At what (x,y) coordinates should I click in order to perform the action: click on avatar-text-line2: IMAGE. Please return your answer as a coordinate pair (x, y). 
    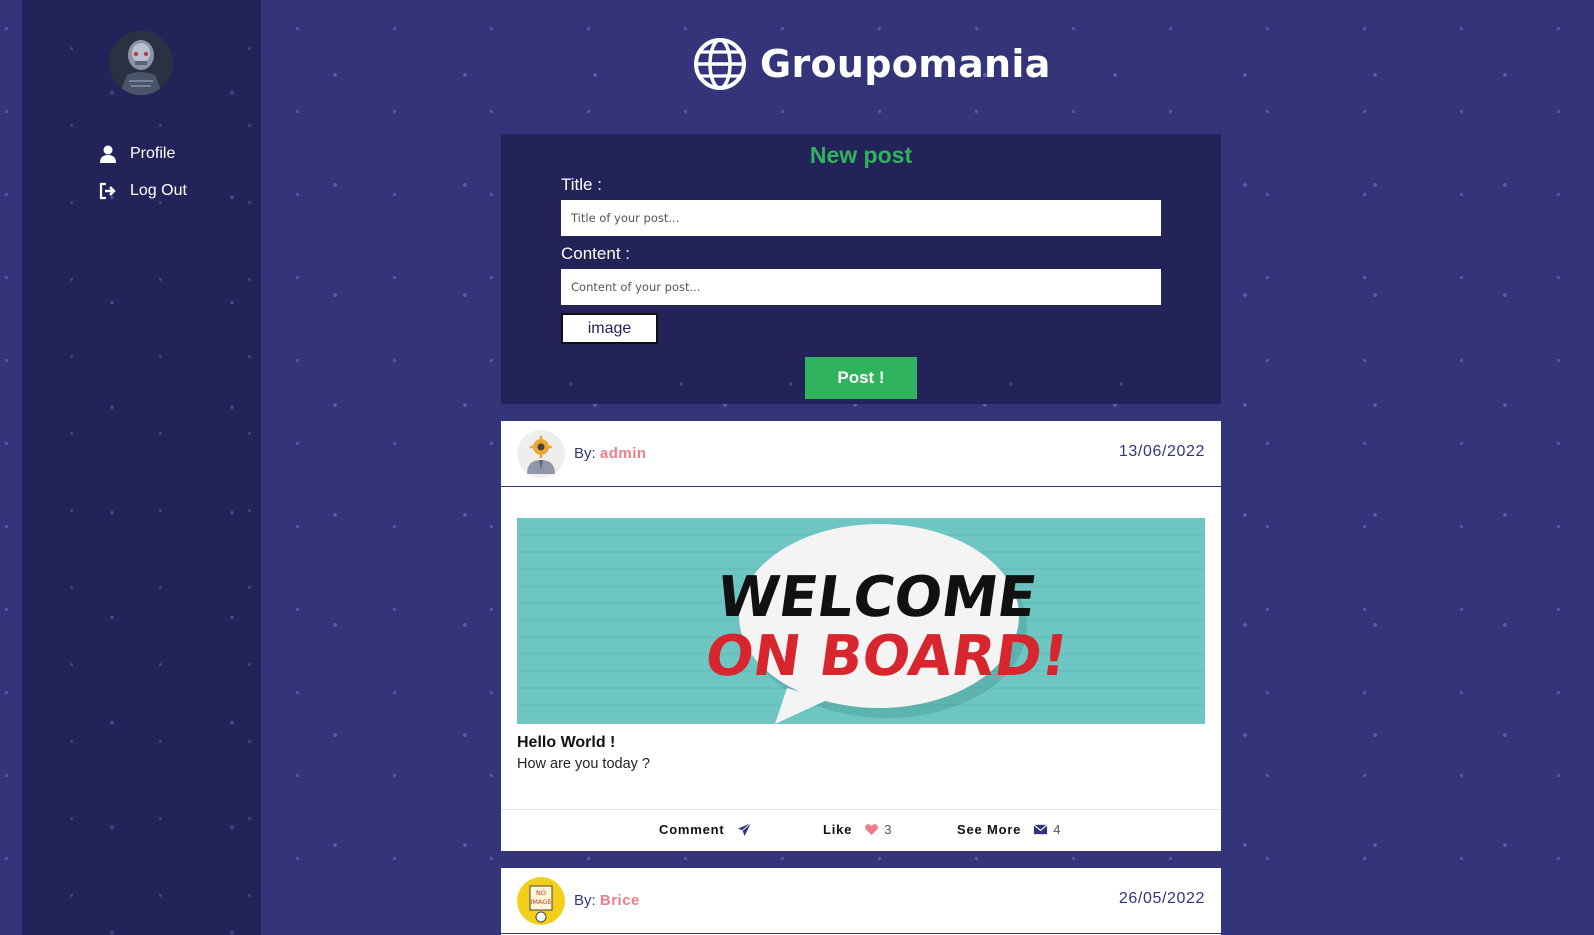
    Looking at the image, I should click on (540, 902).